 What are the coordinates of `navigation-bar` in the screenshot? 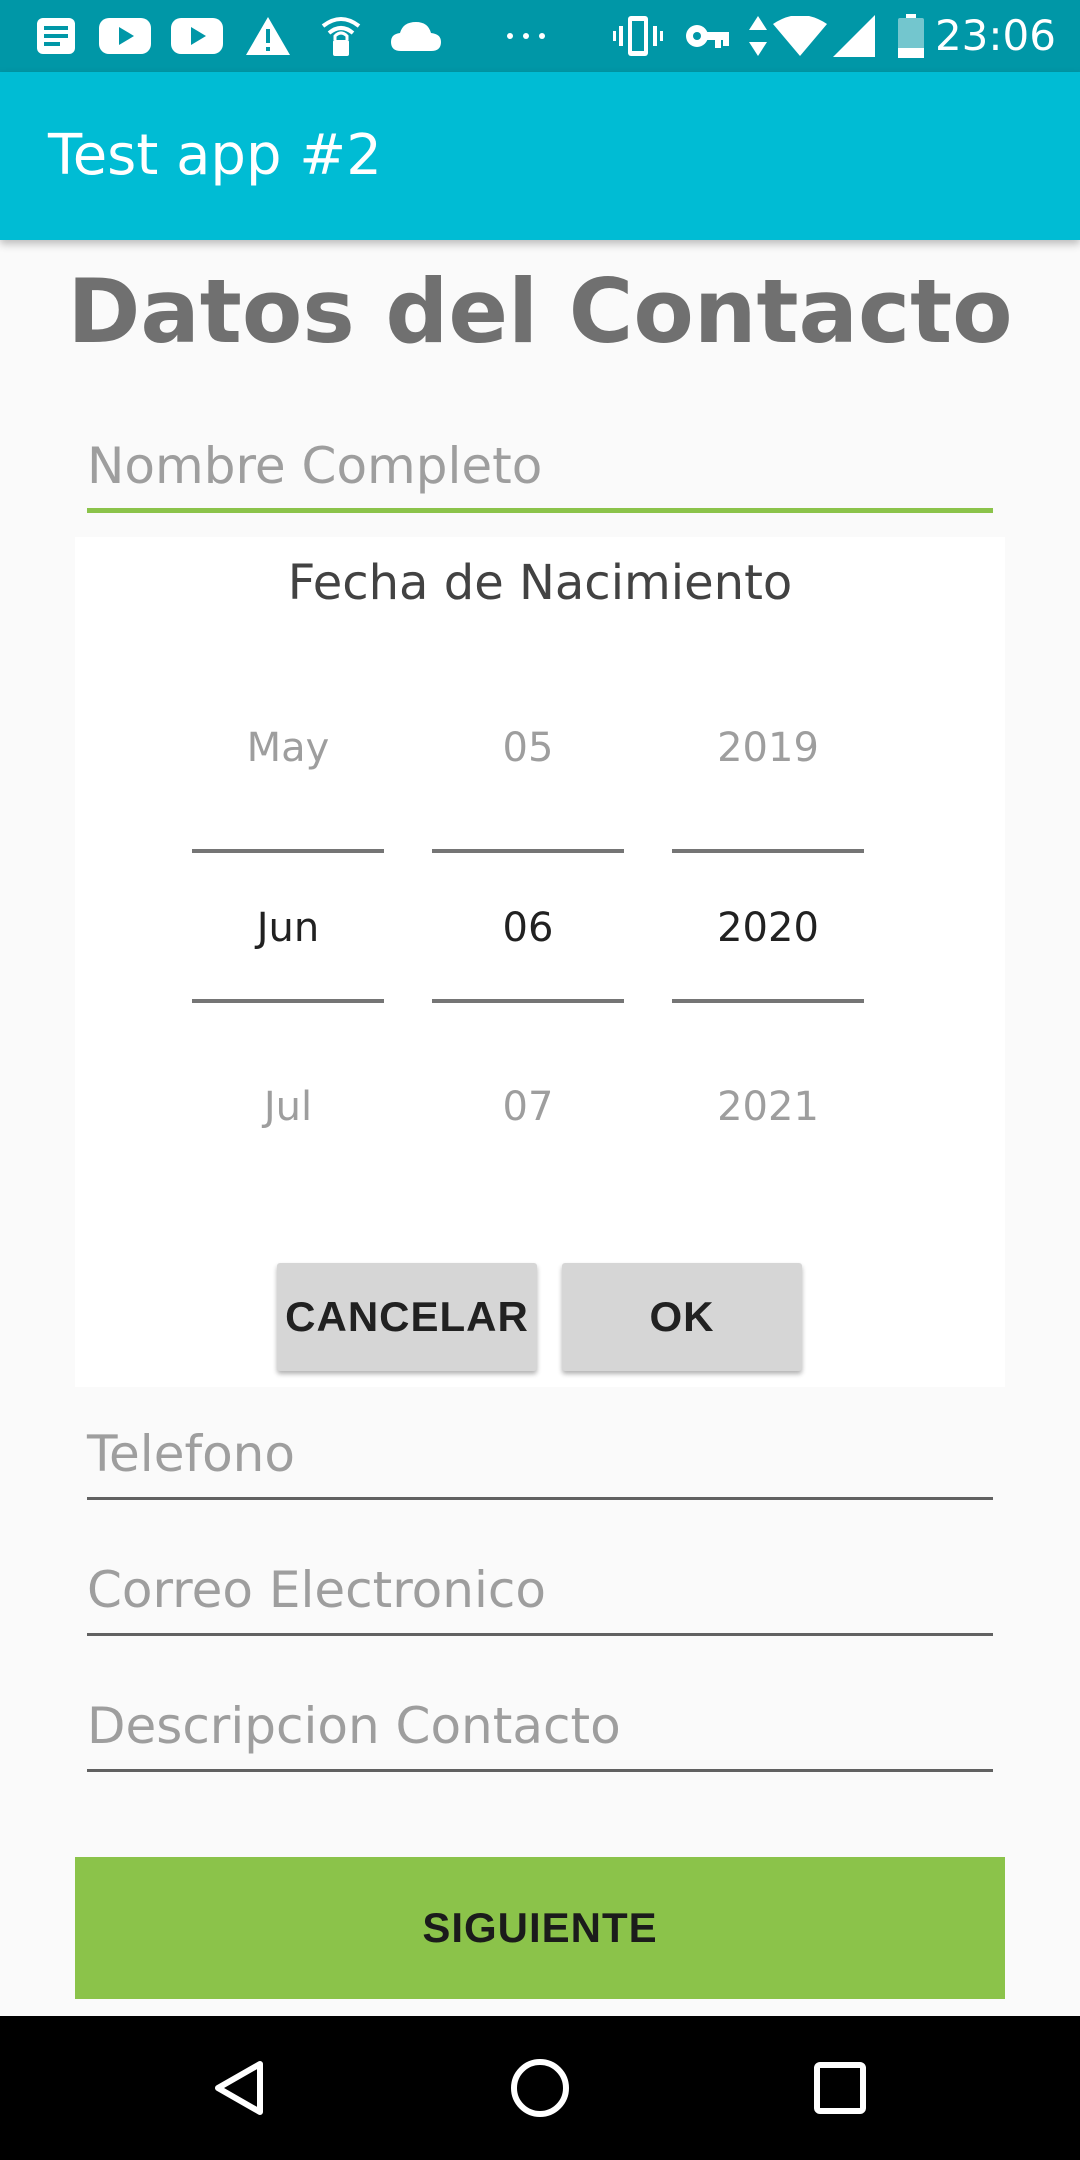 It's located at (540, 2088).